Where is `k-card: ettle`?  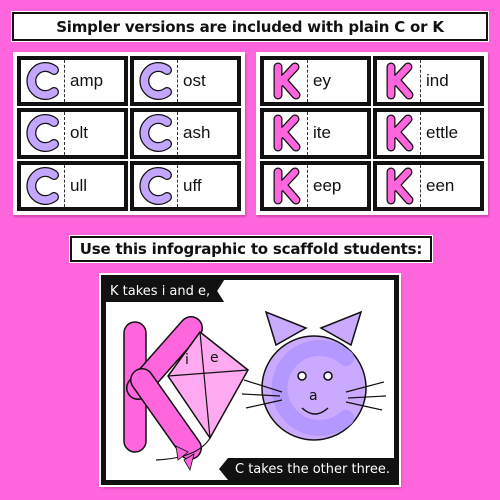 k-card: ettle is located at coordinates (428, 133).